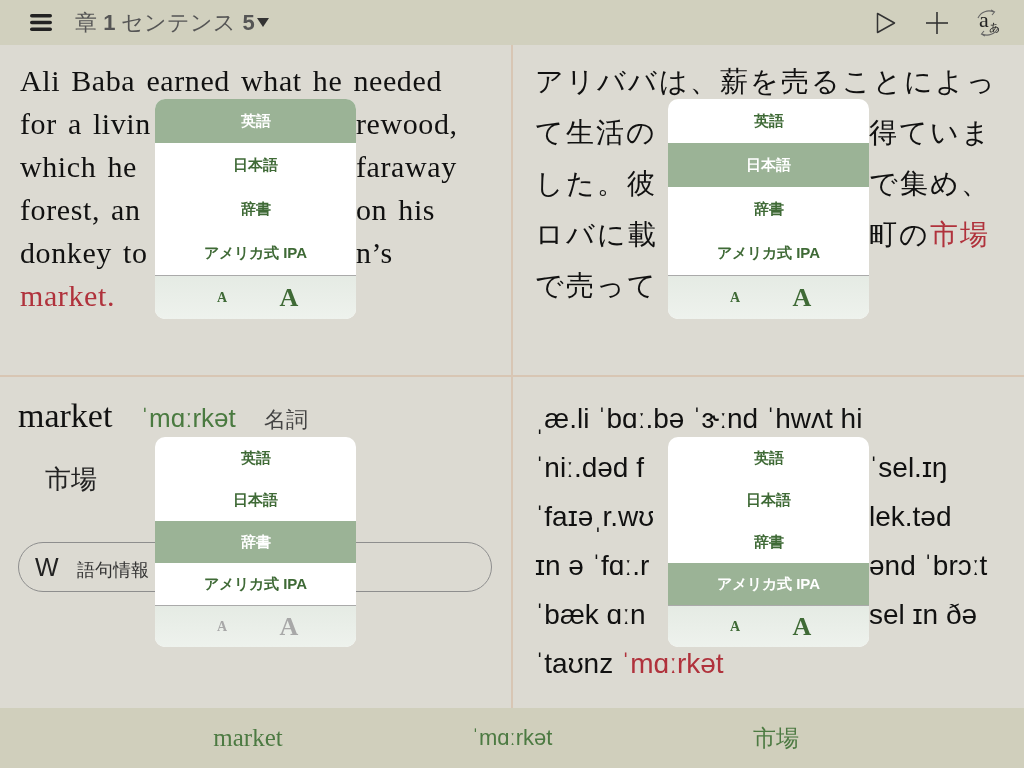 Image resolution: width=1024 pixels, height=768 pixels. I want to click on english-text: on his, so click(396, 209).